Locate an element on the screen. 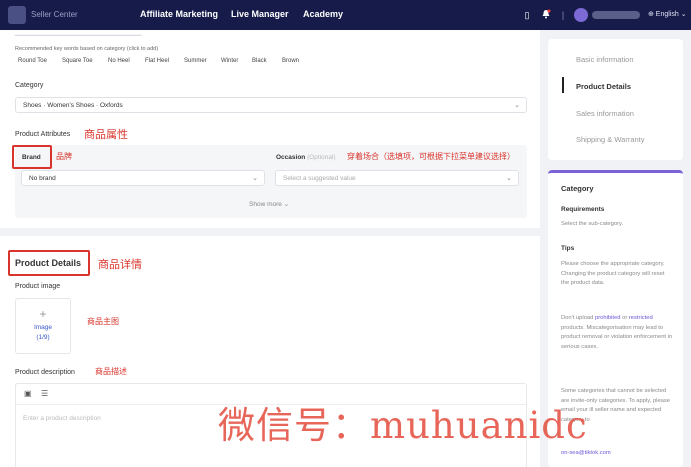 Image resolution: width=691 pixels, height=467 pixels. tips-title: Tips is located at coordinates (568, 248).